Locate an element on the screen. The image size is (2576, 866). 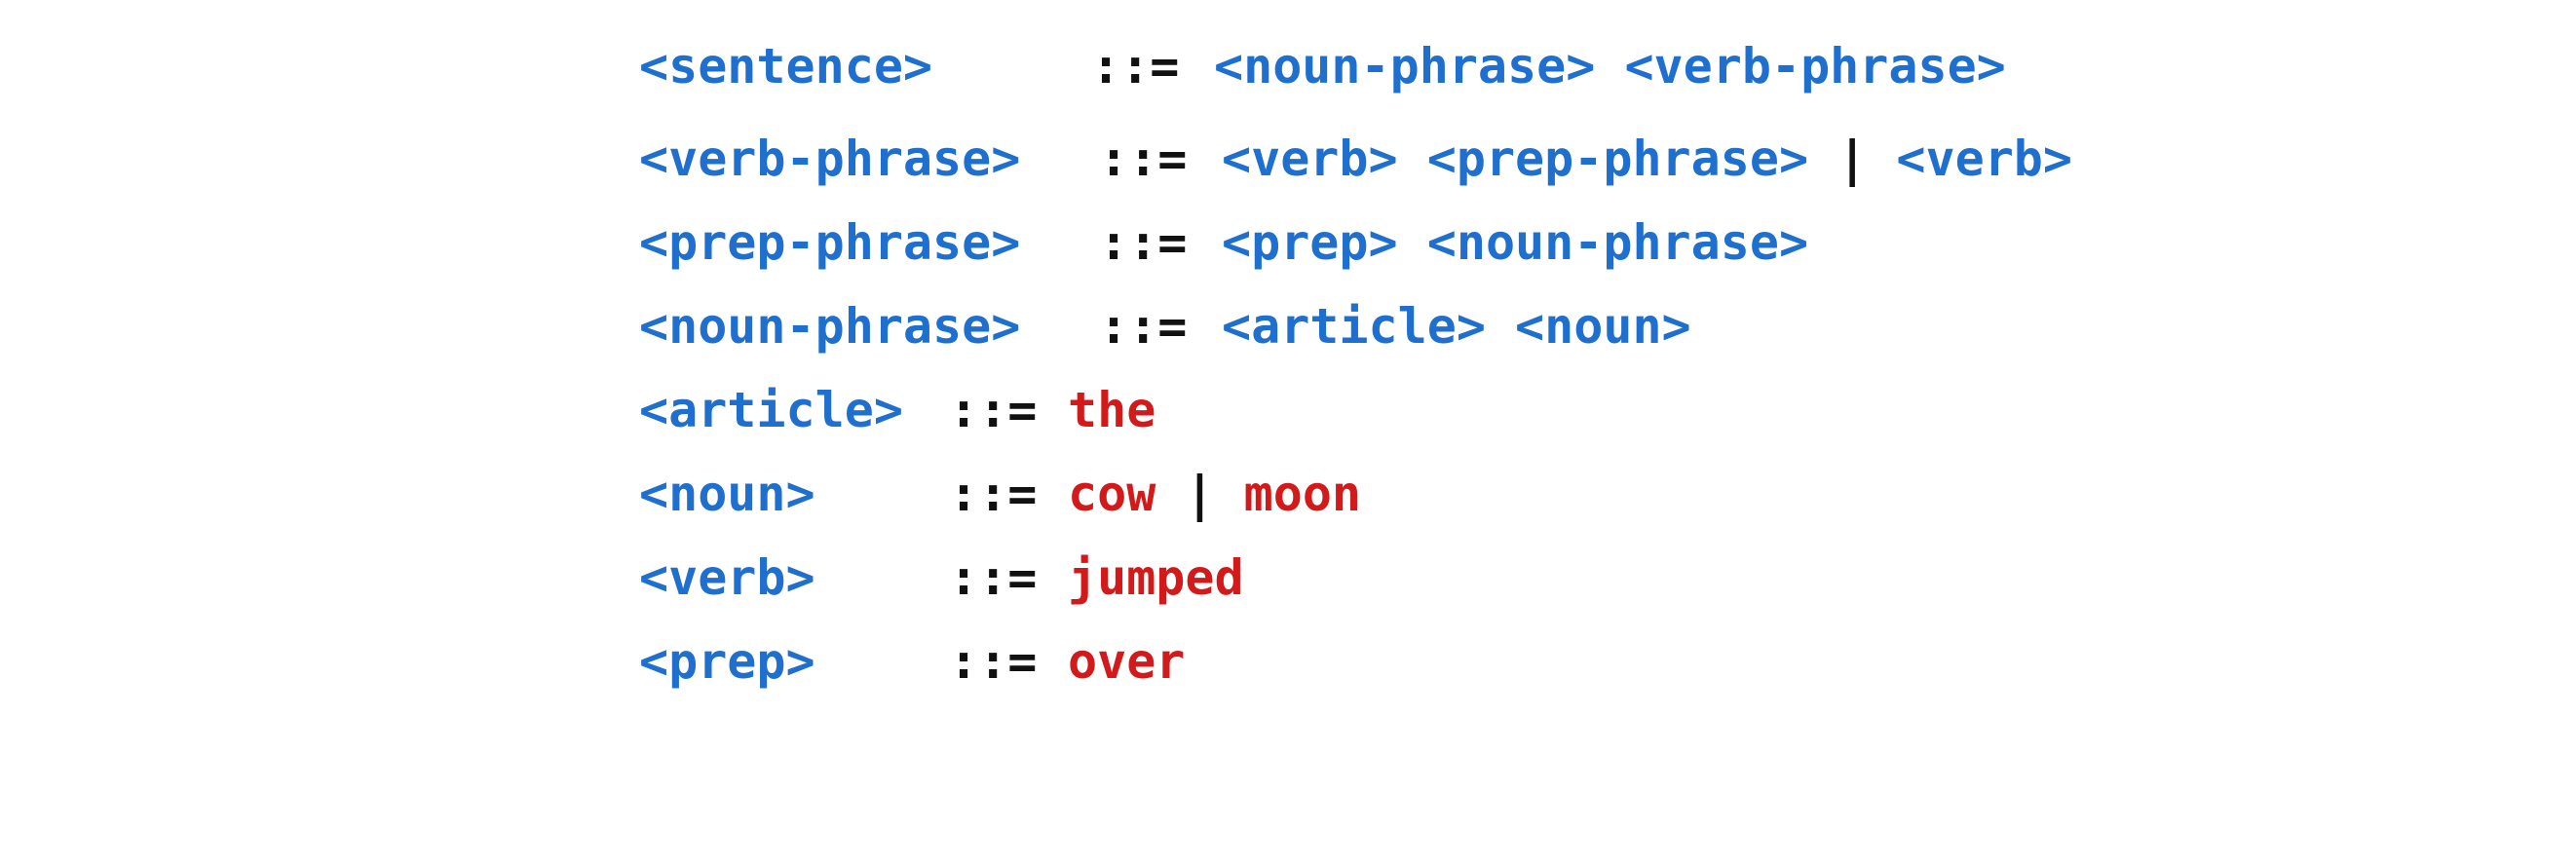
rule-rhs: <verb> <prep-phrase> | <verb> is located at coordinates (1647, 159).